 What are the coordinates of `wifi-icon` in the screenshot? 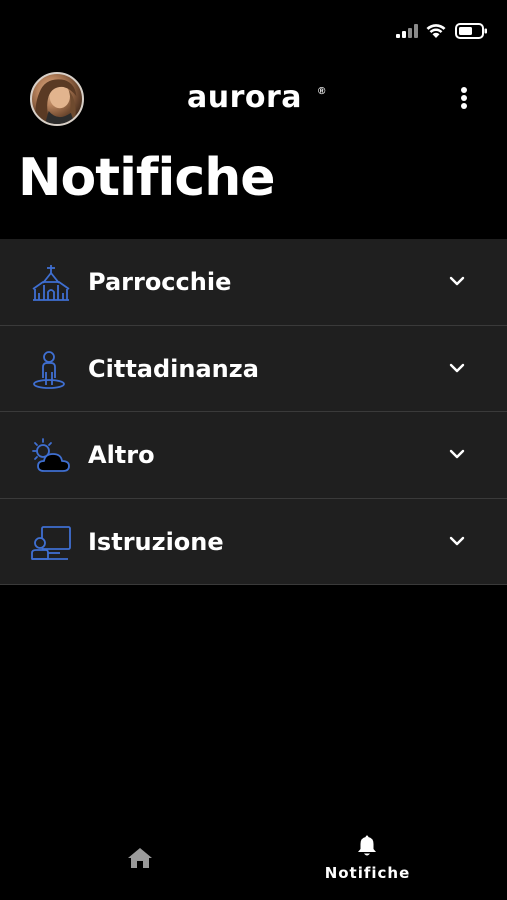 It's located at (436, 31).